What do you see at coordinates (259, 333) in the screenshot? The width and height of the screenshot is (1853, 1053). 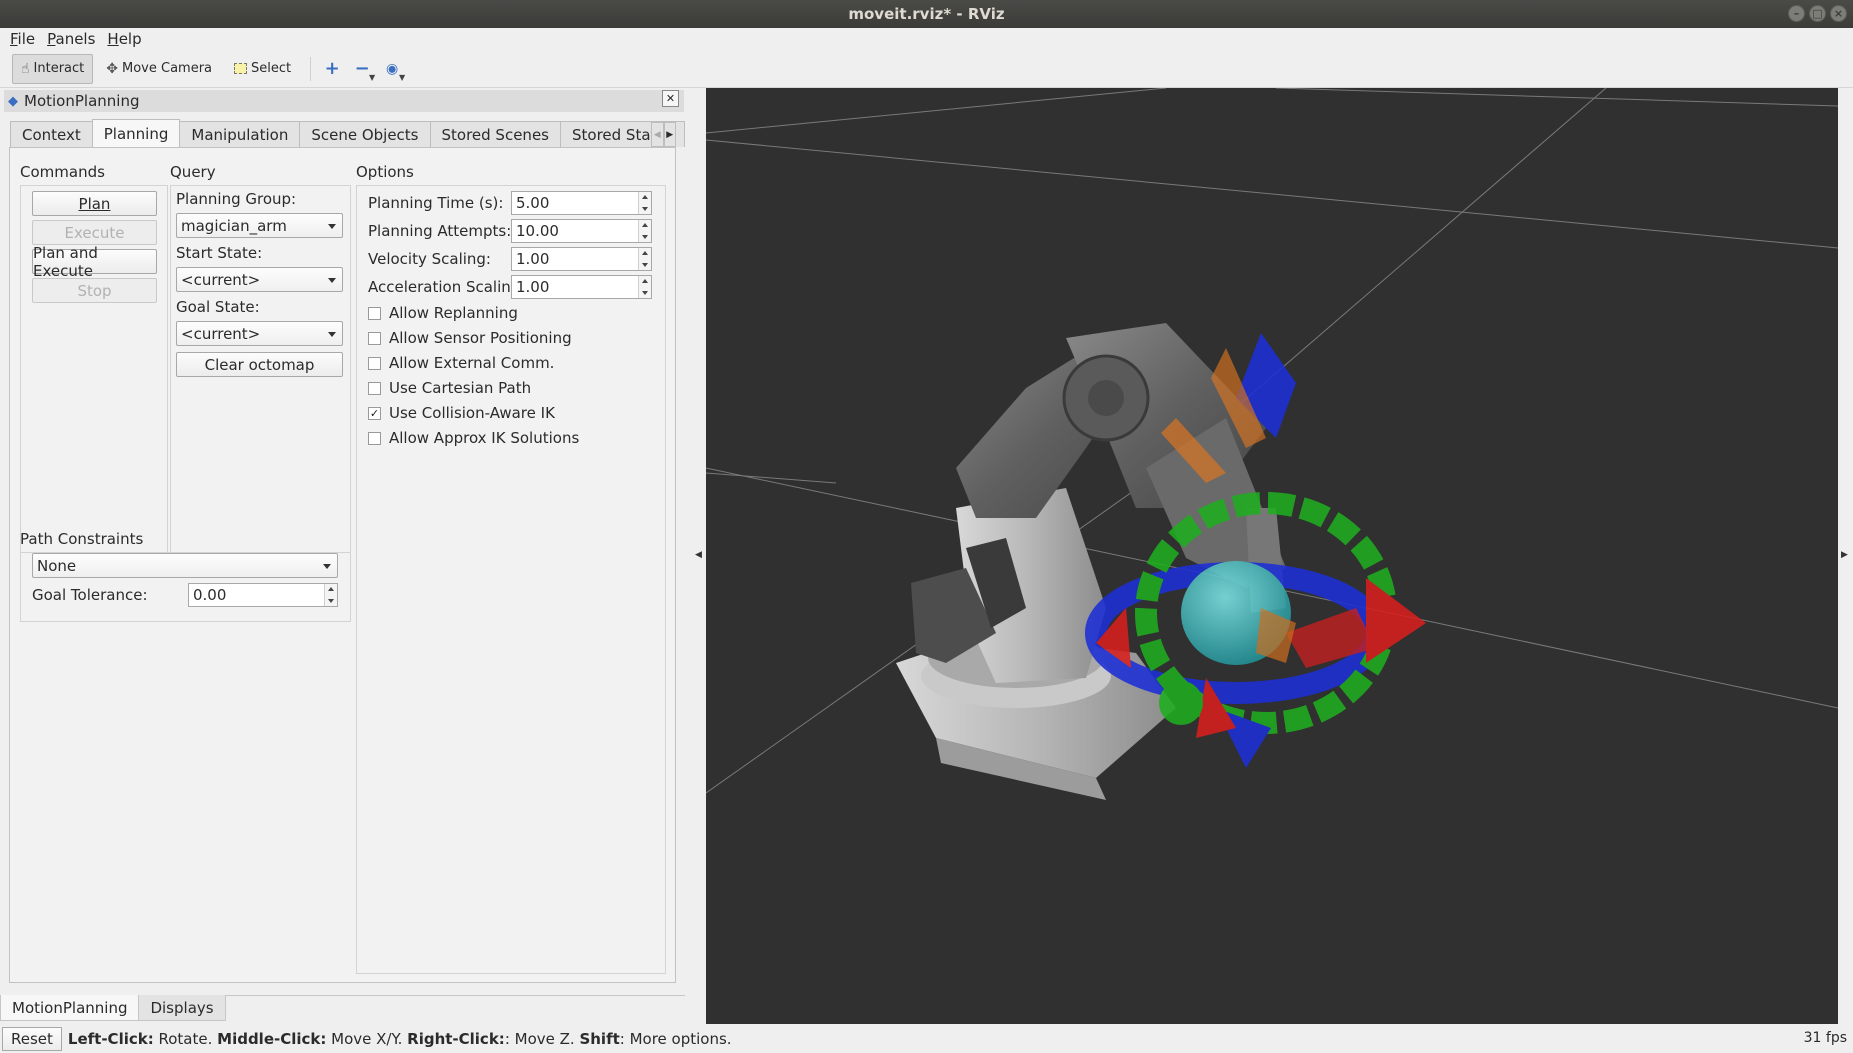 I see `goal-state-select: <current>` at bounding box center [259, 333].